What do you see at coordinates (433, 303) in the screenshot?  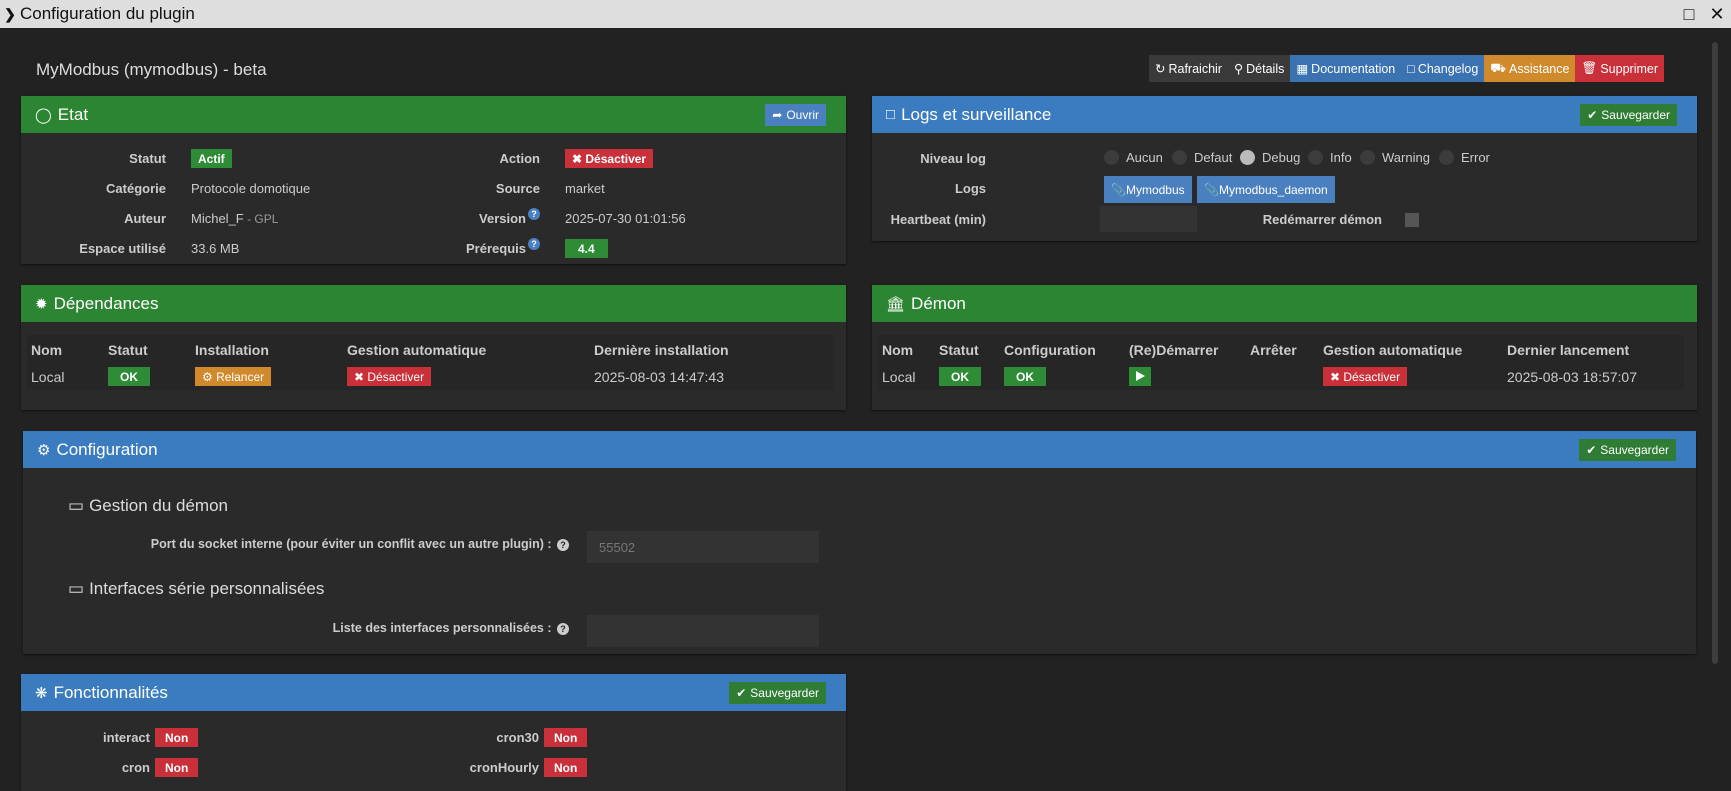 I see `dependances-header: ✹ Dépendances` at bounding box center [433, 303].